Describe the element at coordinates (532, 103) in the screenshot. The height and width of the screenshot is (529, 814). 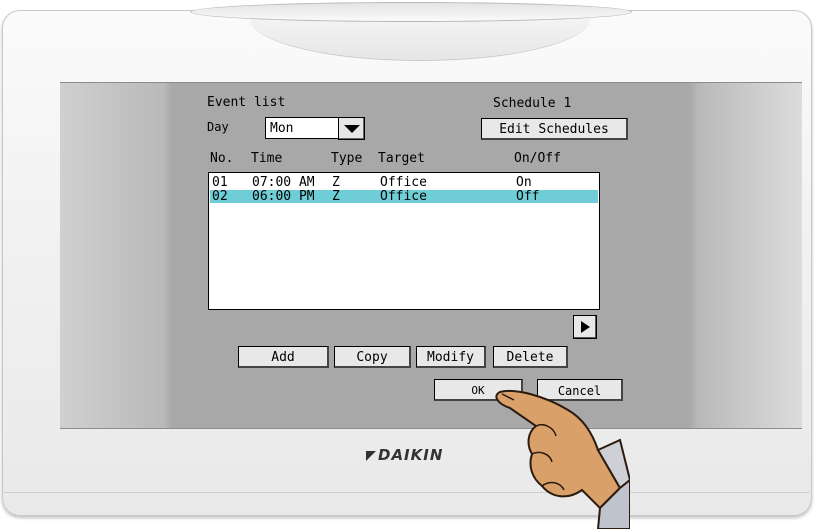
I see `schedule-name: Schedule 1` at that location.